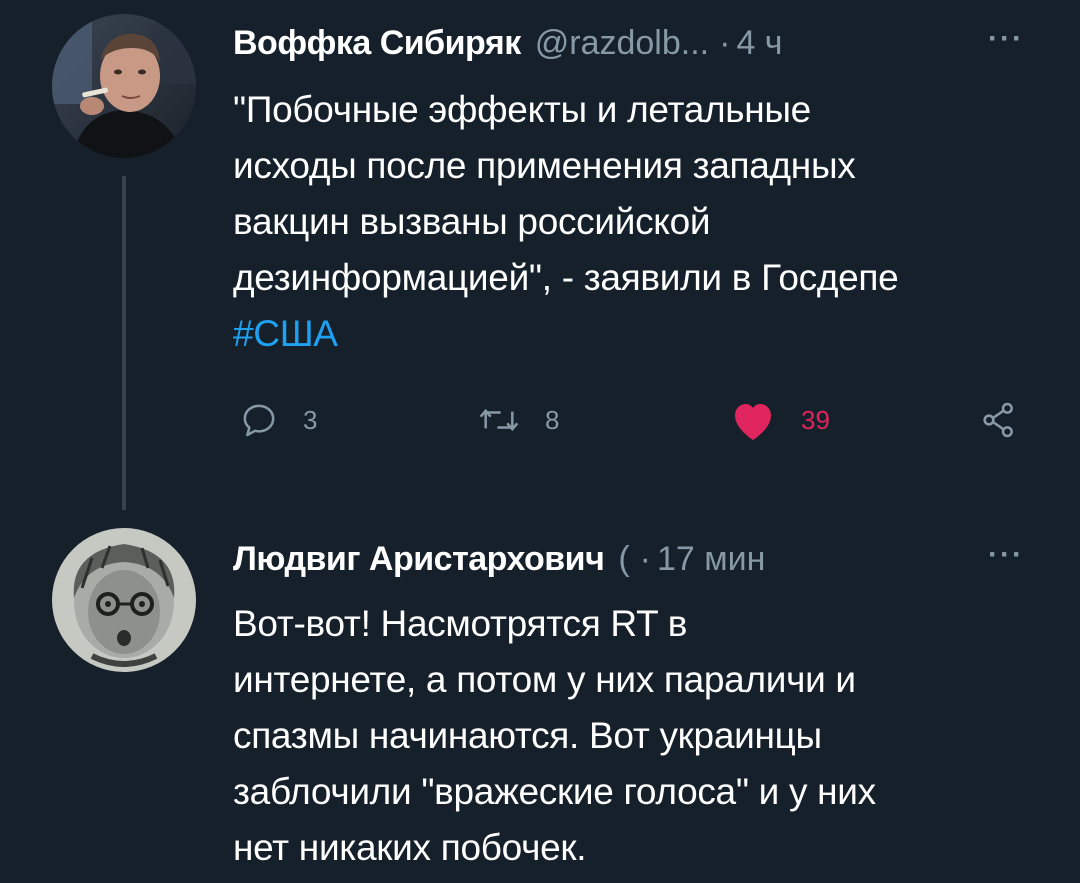 The height and width of the screenshot is (883, 1080). Describe the element at coordinates (711, 559) in the screenshot. I see `timestamp: 17 мин` at that location.